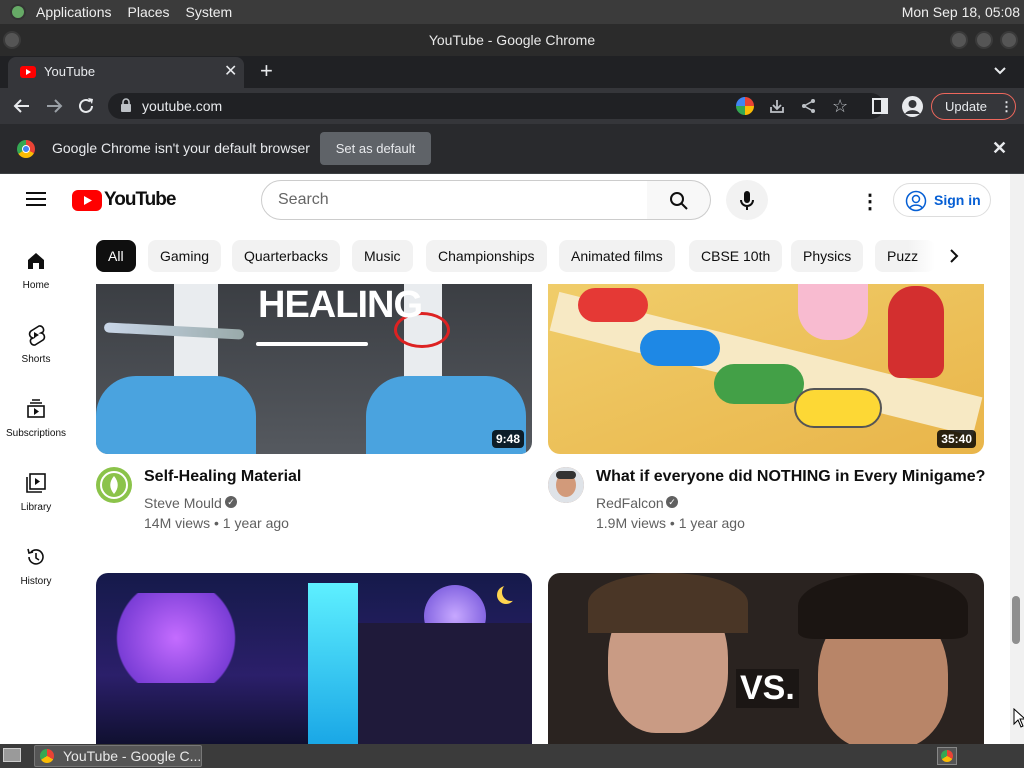 Image resolution: width=1024 pixels, height=768 pixels. Describe the element at coordinates (12, 40) in the screenshot. I see `window-menu-button` at that location.